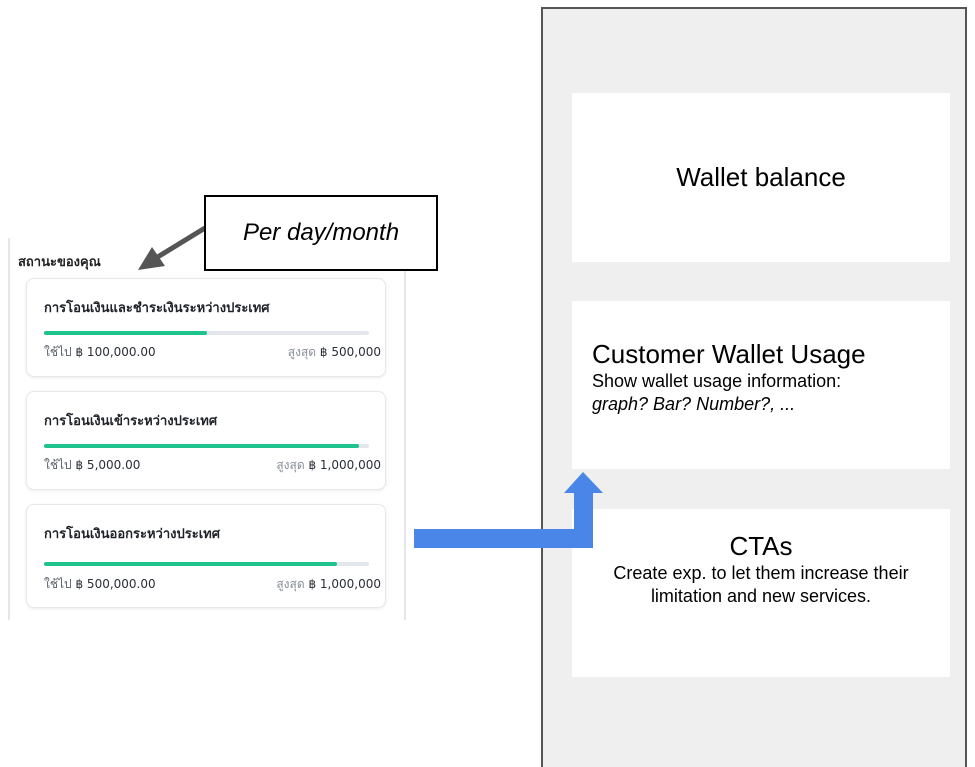 This screenshot has width=975, height=767. Describe the element at coordinates (180, 243) in the screenshot. I see `callout-arrow-line` at that location.